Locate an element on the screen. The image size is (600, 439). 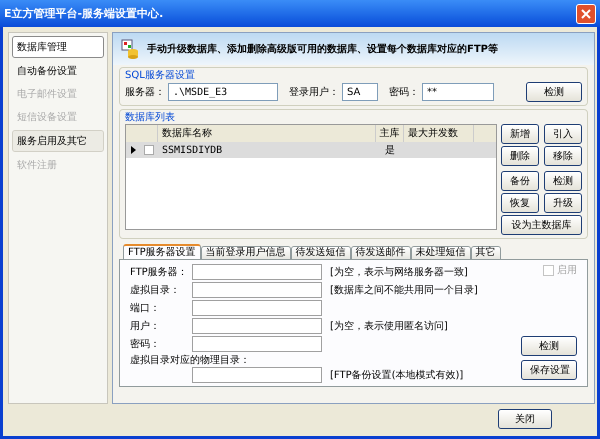
field-label: 虚拟目录： is located at coordinates (155, 290).